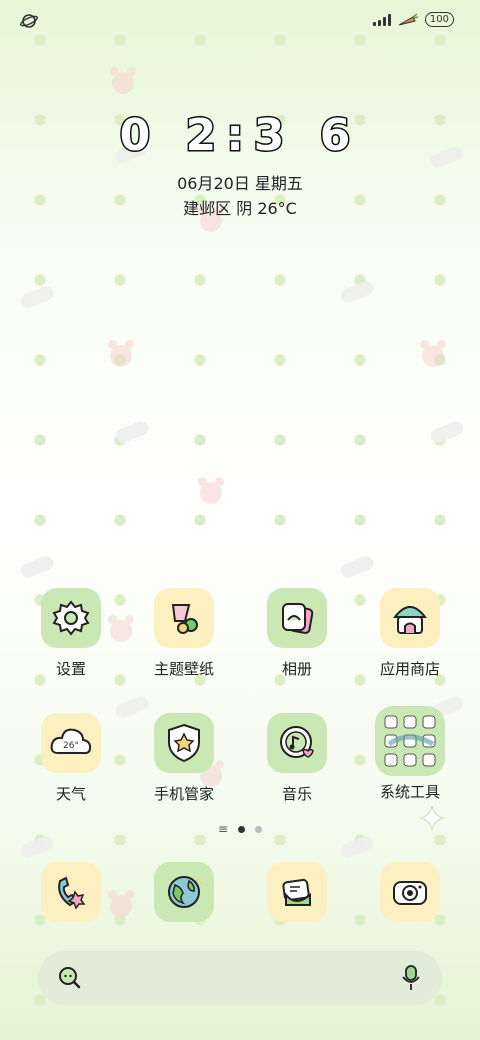 This screenshot has height=1040, width=480. Describe the element at coordinates (297, 743) in the screenshot. I see `music-note-icon` at that location.